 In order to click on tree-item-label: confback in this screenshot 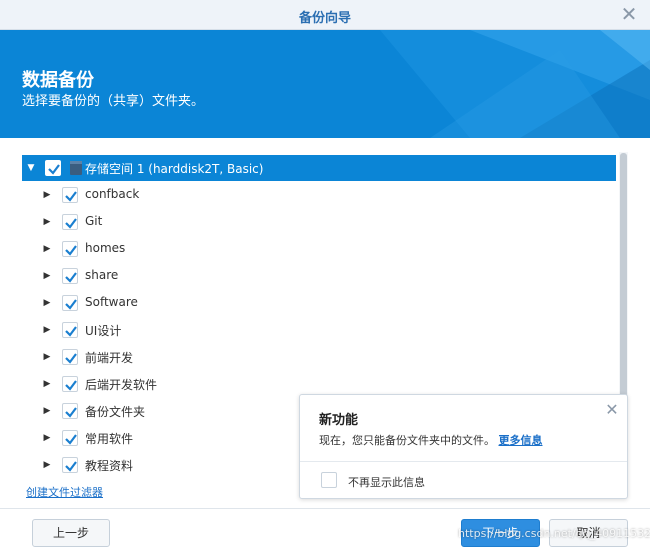, I will do `click(112, 194)`.